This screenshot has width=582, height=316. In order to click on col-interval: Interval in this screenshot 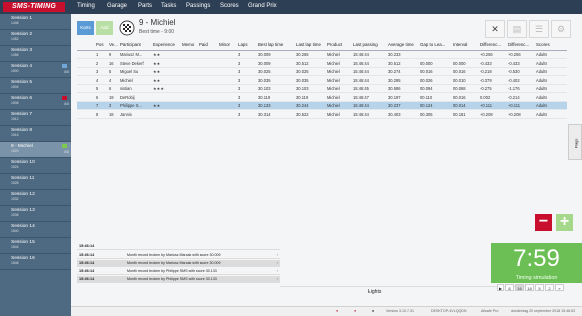, I will do `click(460, 44)`.